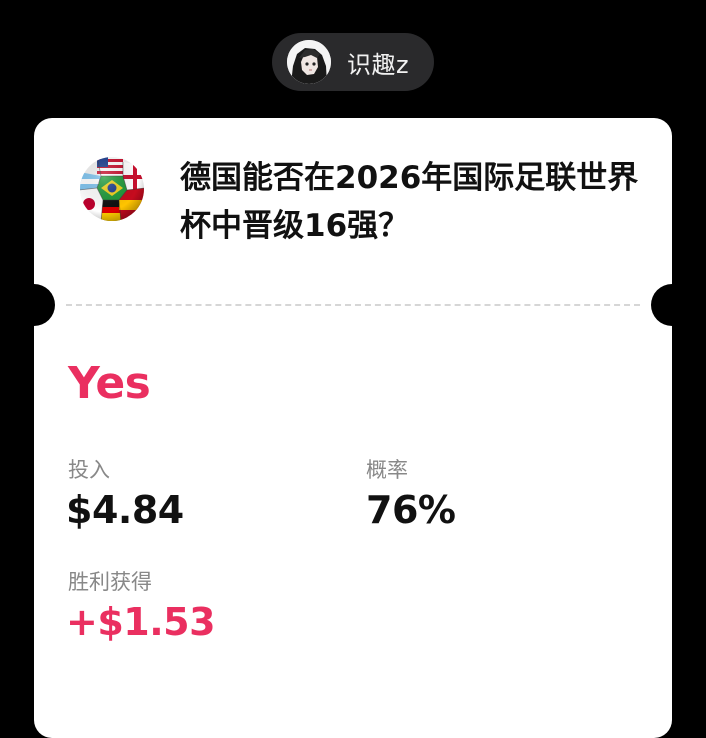 The width and height of the screenshot is (706, 738). I want to click on invest-label: 投入, so click(89, 470).